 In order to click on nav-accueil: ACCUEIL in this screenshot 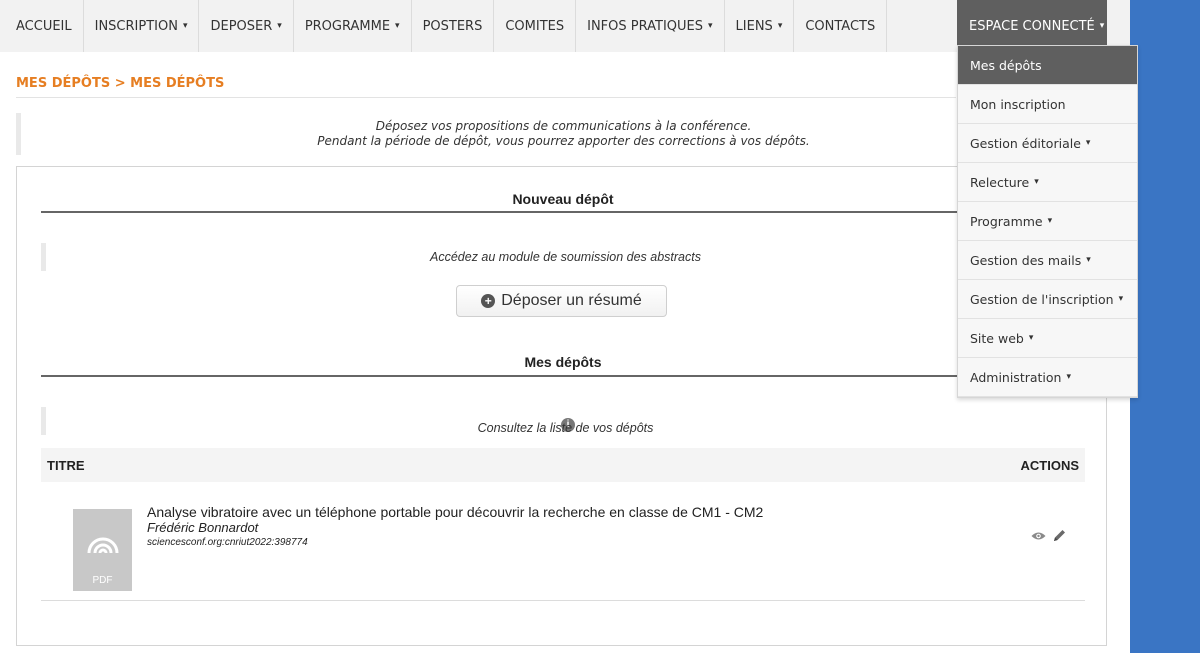, I will do `click(42, 26)`.